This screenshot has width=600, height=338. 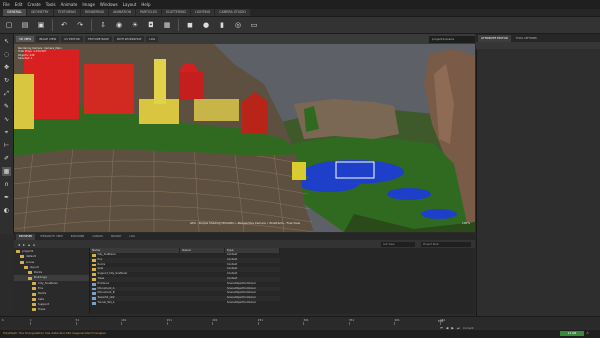 I want to click on cube-icon: ◼, so click(x=190, y=25).